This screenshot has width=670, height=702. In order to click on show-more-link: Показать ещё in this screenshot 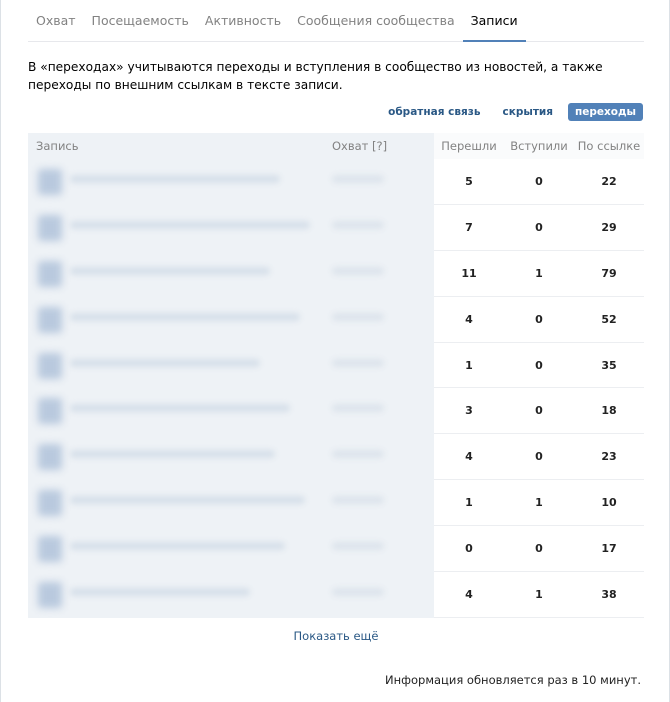, I will do `click(335, 636)`.